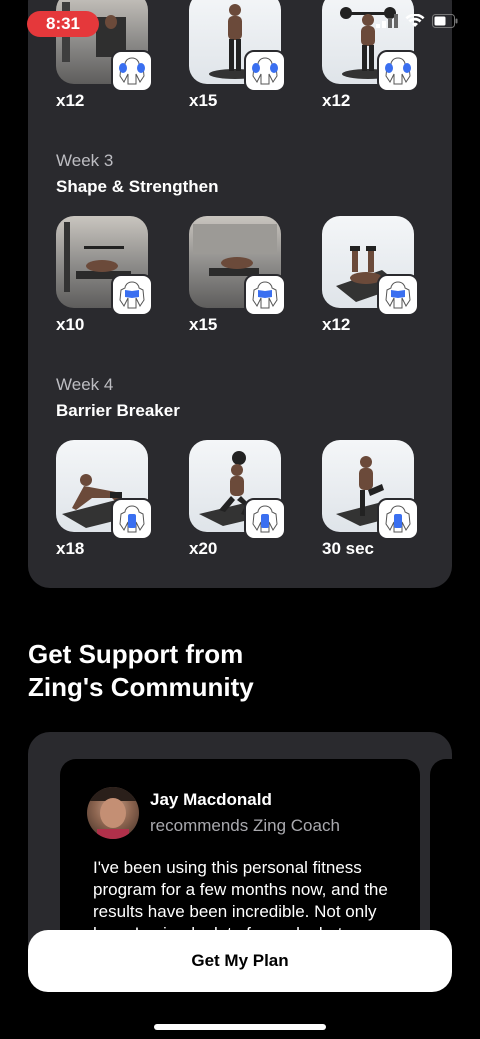 Image resolution: width=480 pixels, height=1039 pixels. I want to click on support-heading: Get Support from Zing's Community, so click(141, 671).